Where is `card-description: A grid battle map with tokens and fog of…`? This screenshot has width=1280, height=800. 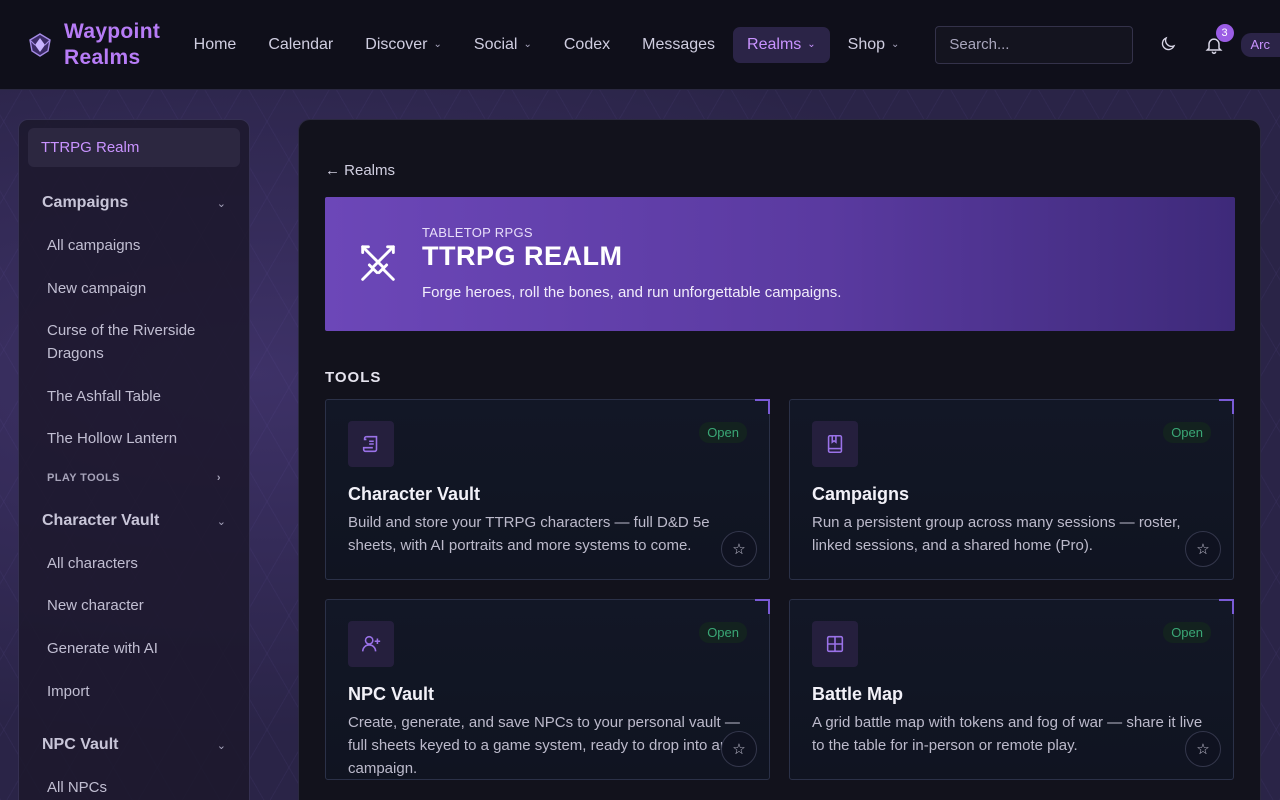 card-description: A grid battle map with tokens and fog of… is located at coordinates (1007, 734).